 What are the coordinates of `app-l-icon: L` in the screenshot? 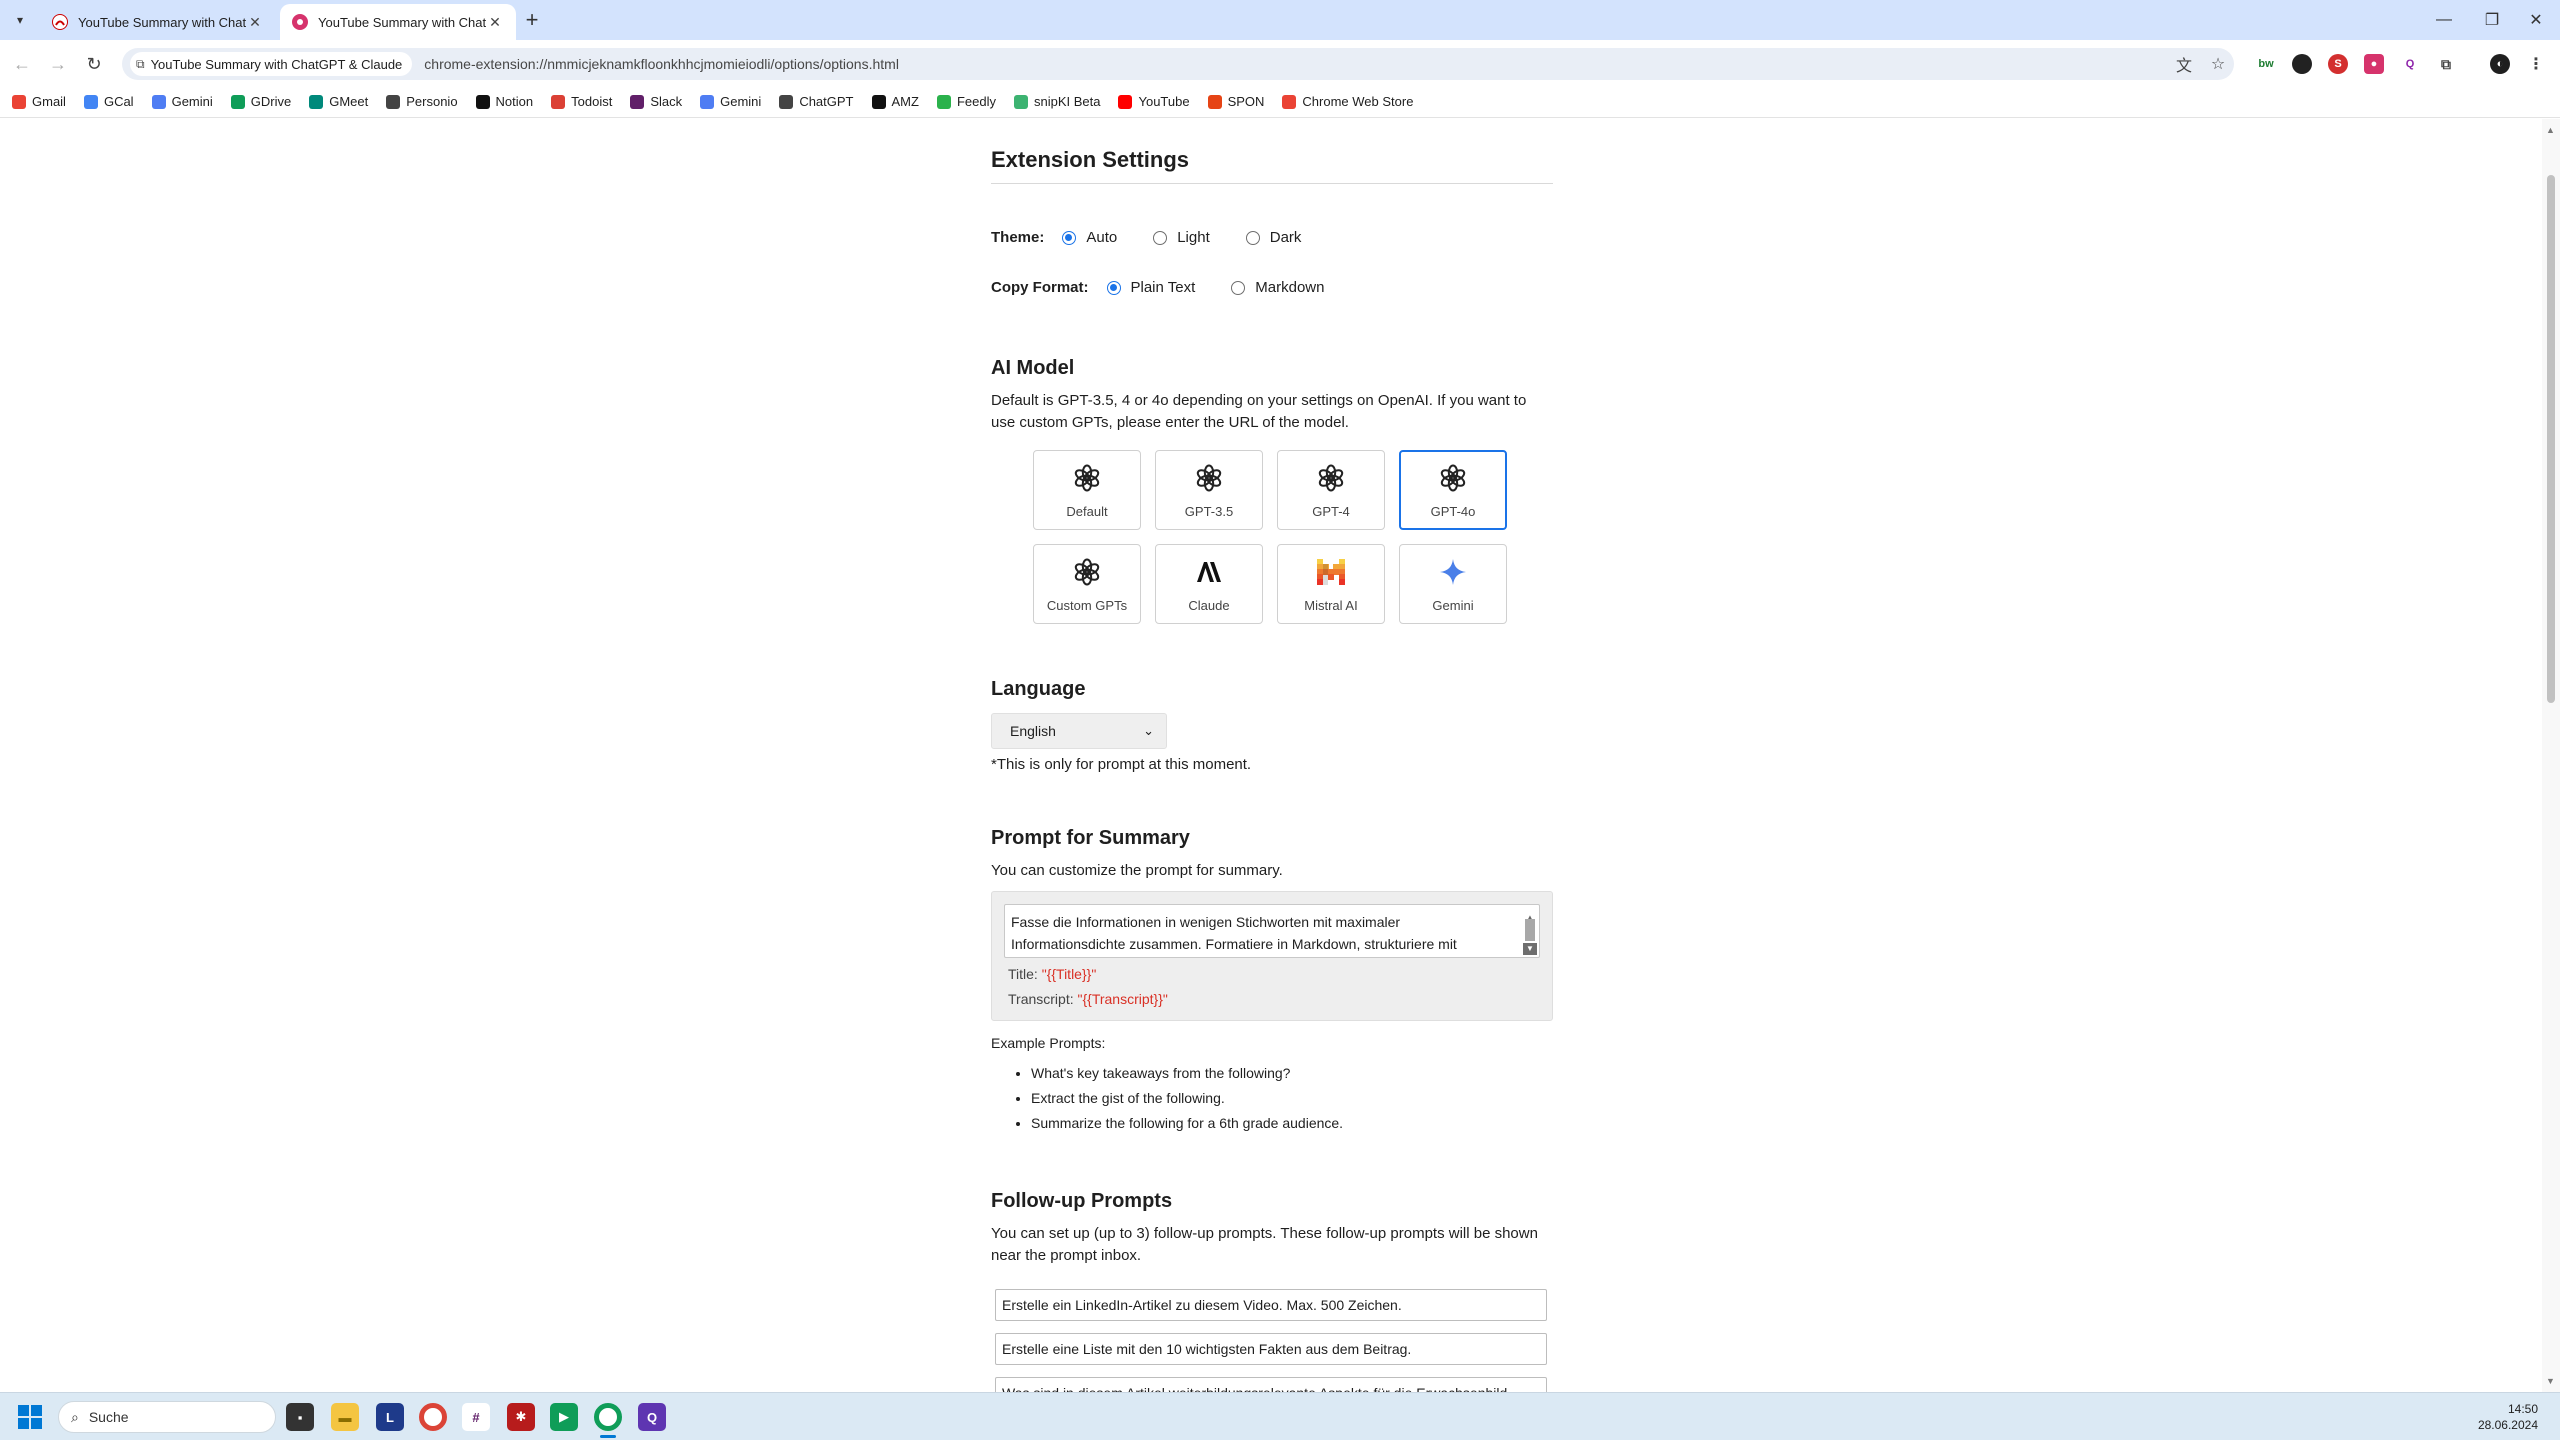 It's located at (390, 1417).